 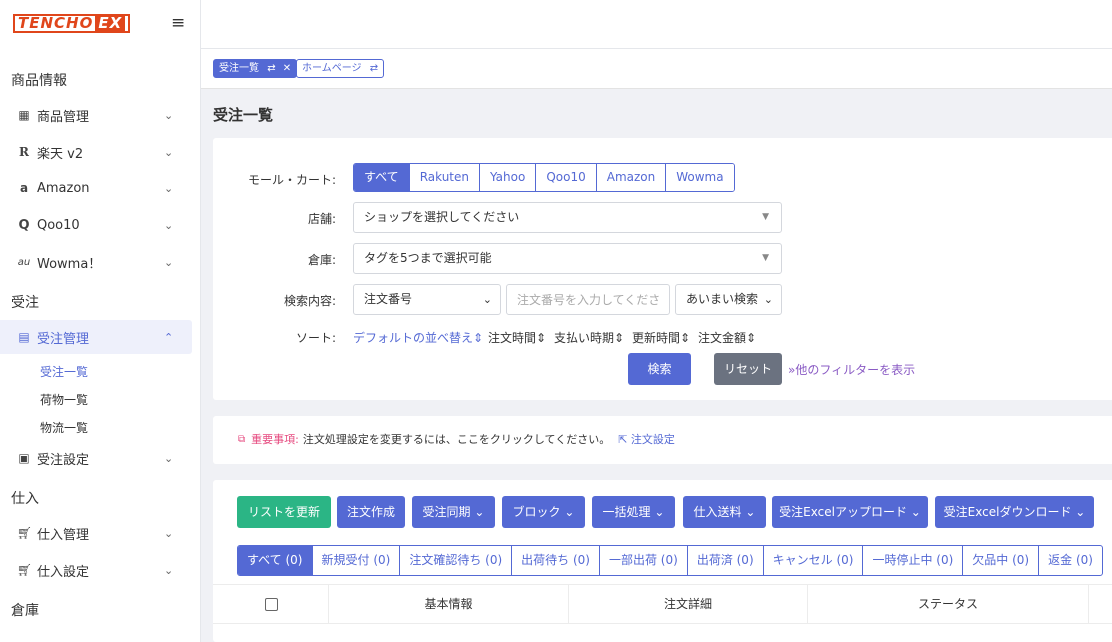 I want to click on warehouse-select-value: タグを5つまで選択可能, so click(x=428, y=258).